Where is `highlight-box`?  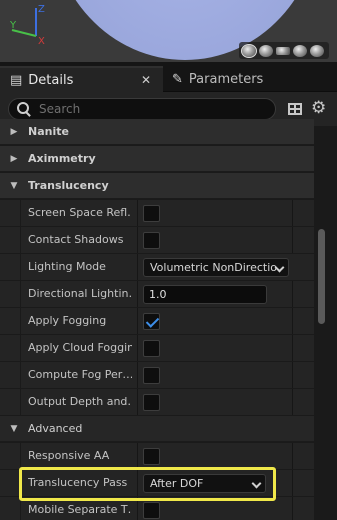
highlight-box is located at coordinates (147, 484).